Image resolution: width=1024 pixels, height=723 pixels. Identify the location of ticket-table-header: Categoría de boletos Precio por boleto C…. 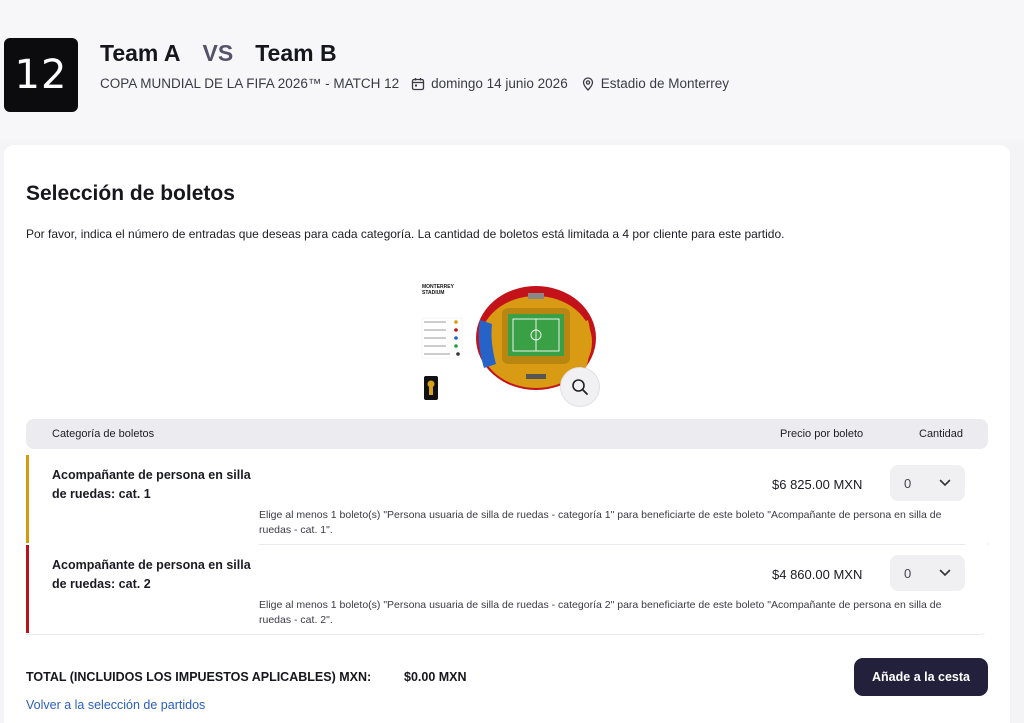
(507, 434).